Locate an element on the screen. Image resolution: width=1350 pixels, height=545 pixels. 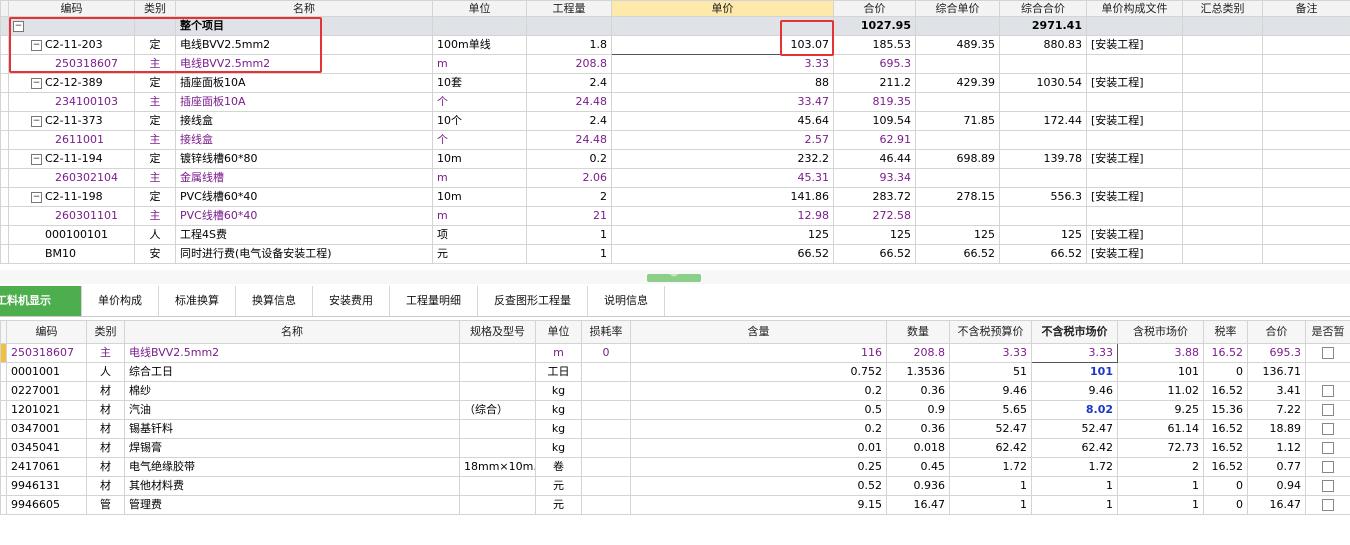
splitter: ︾ is located at coordinates (675, 277).